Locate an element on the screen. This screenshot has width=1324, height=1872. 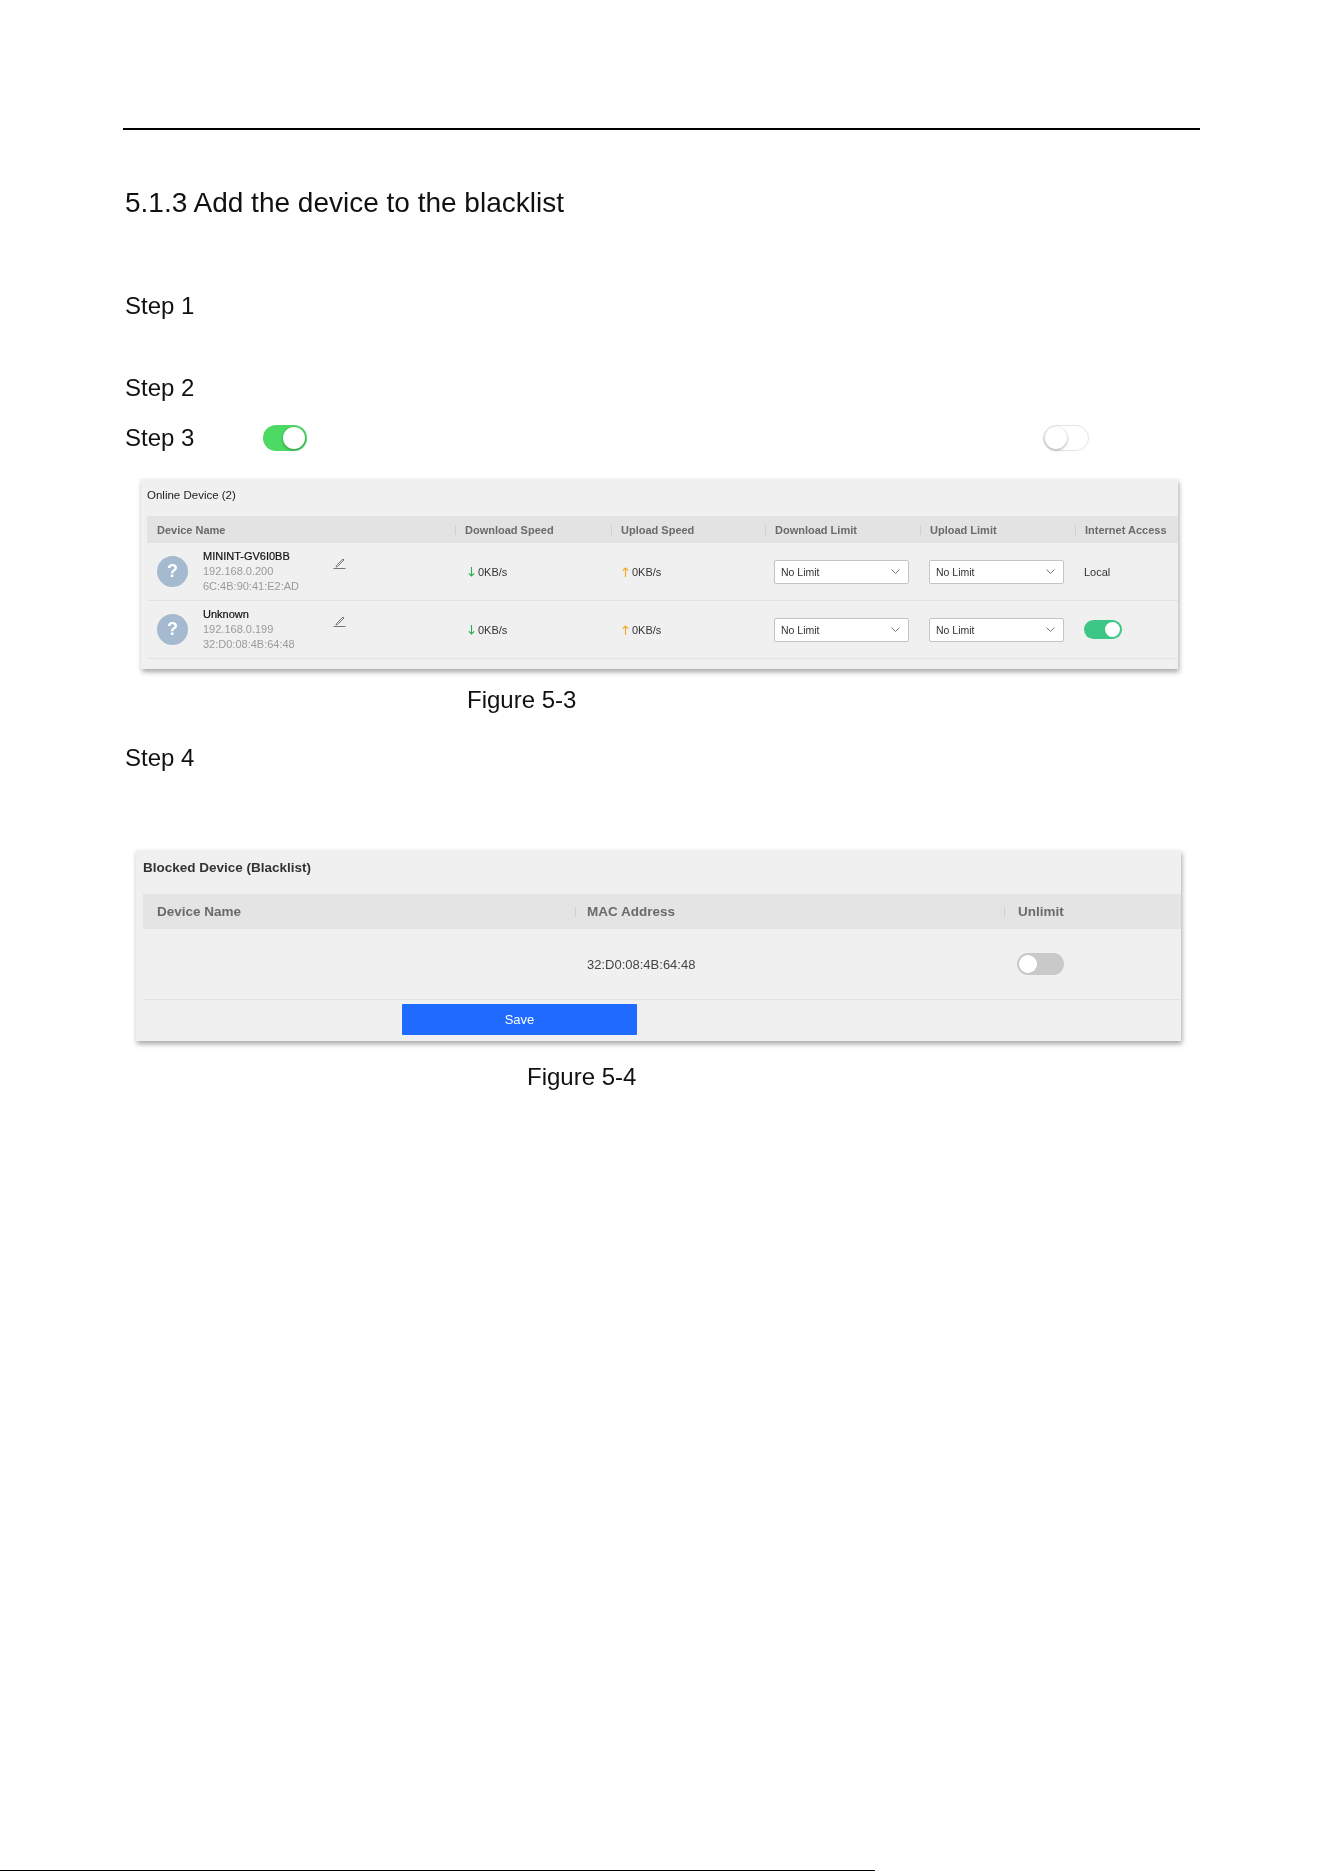
ip-address: 192.168.0.200 is located at coordinates (238, 571).